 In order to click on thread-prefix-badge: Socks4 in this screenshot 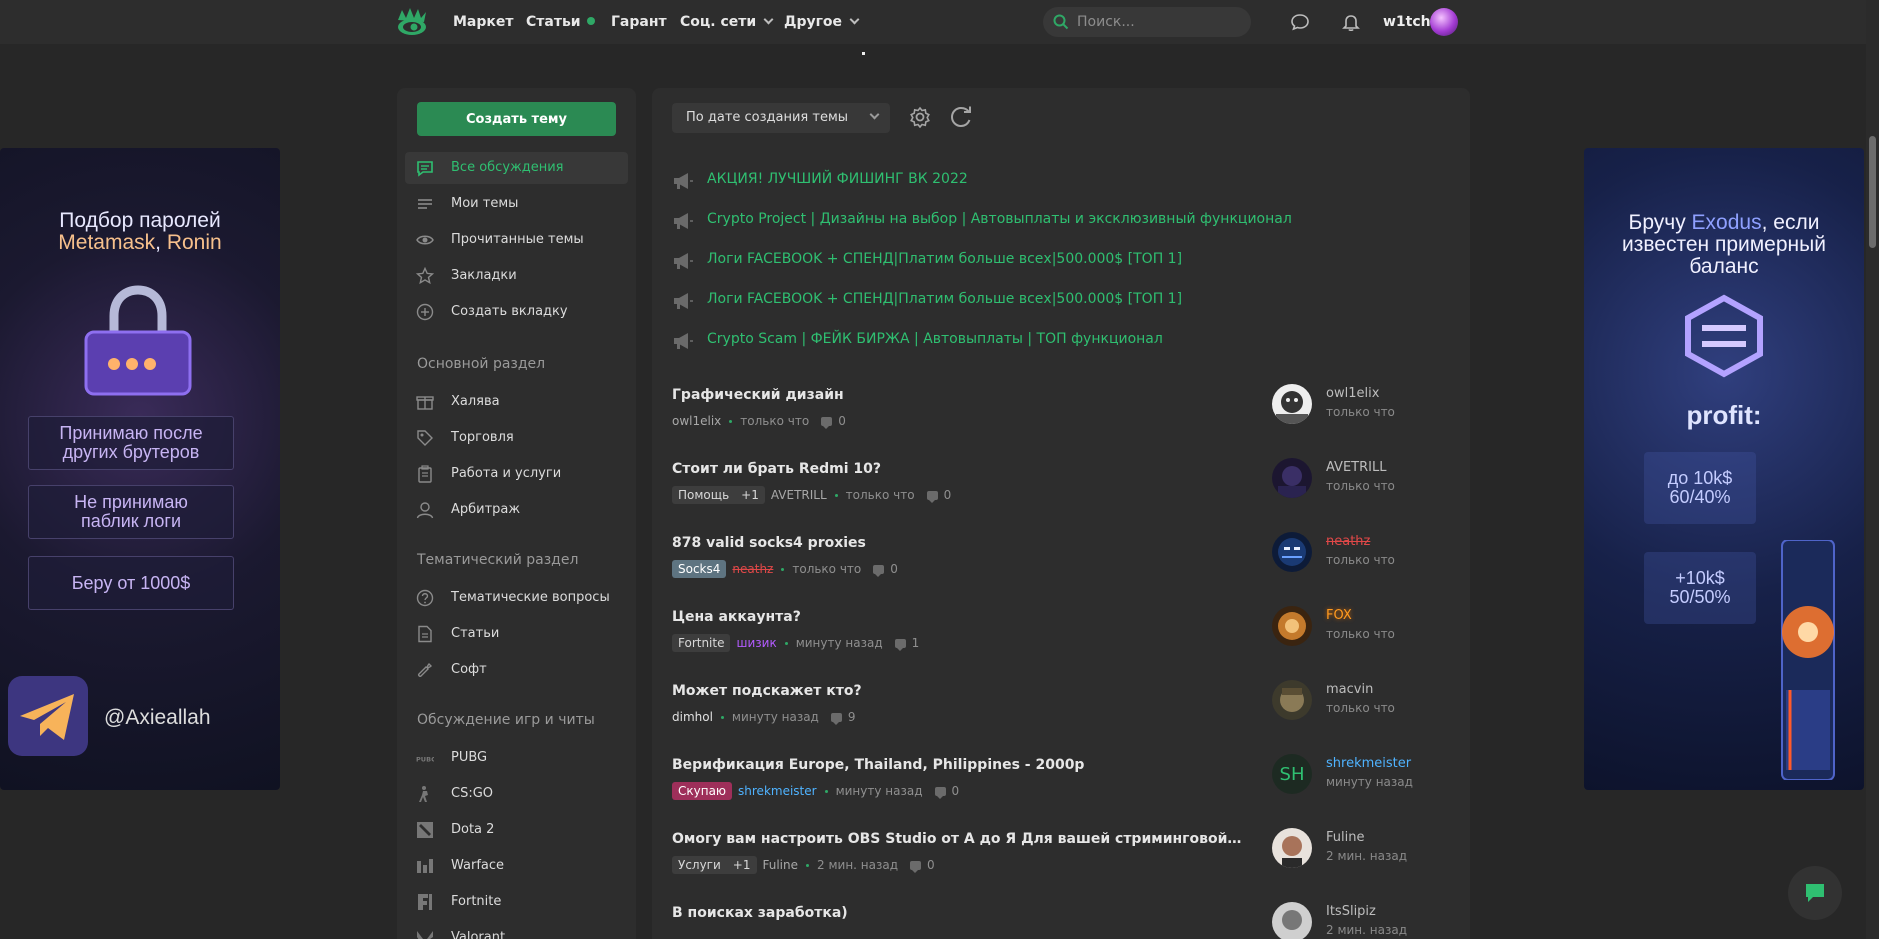, I will do `click(699, 569)`.